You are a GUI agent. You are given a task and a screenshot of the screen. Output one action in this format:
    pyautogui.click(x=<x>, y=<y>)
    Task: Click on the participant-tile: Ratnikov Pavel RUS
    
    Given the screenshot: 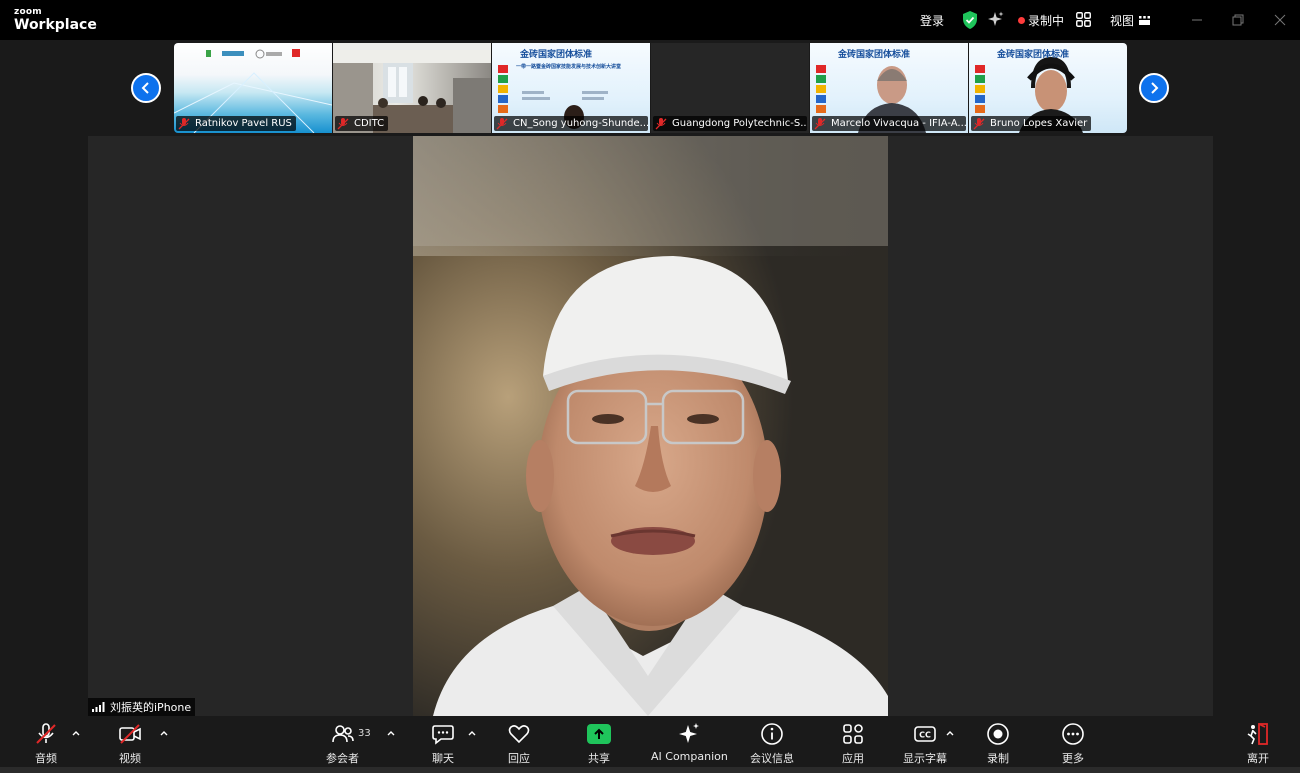 What is the action you would take?
    pyautogui.click(x=253, y=88)
    